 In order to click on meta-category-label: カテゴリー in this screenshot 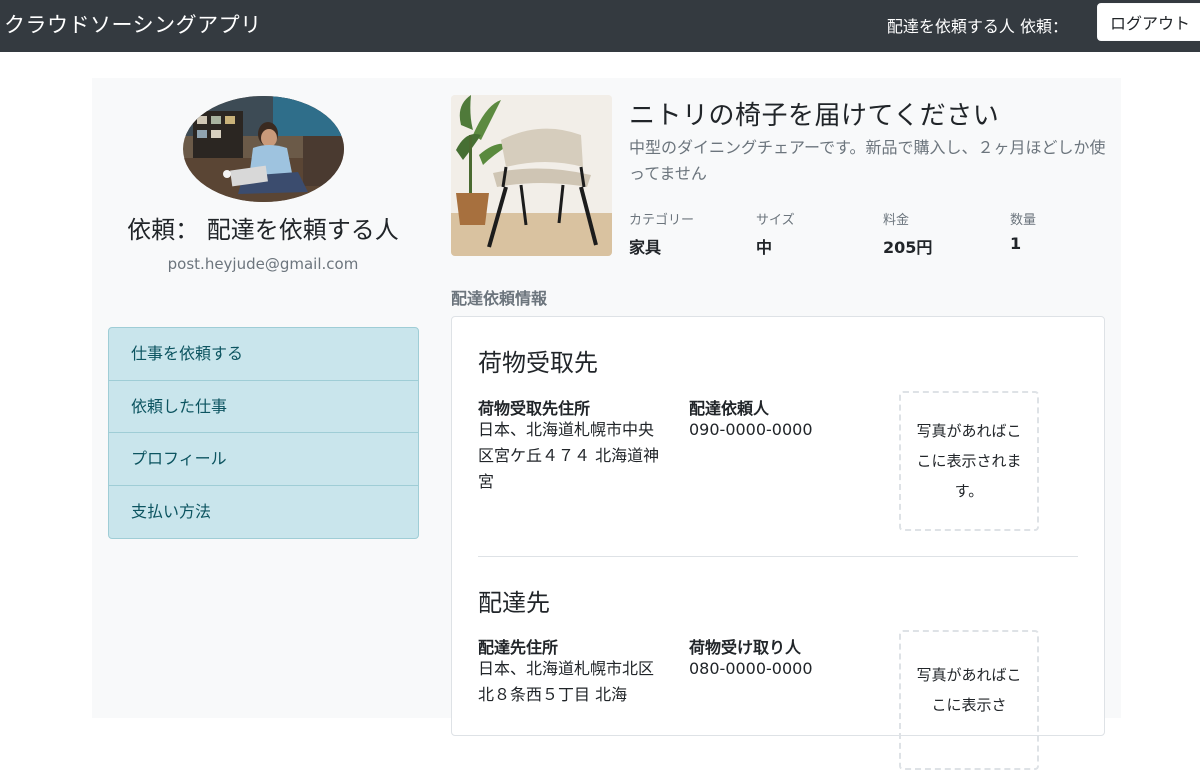, I will do `click(662, 220)`.